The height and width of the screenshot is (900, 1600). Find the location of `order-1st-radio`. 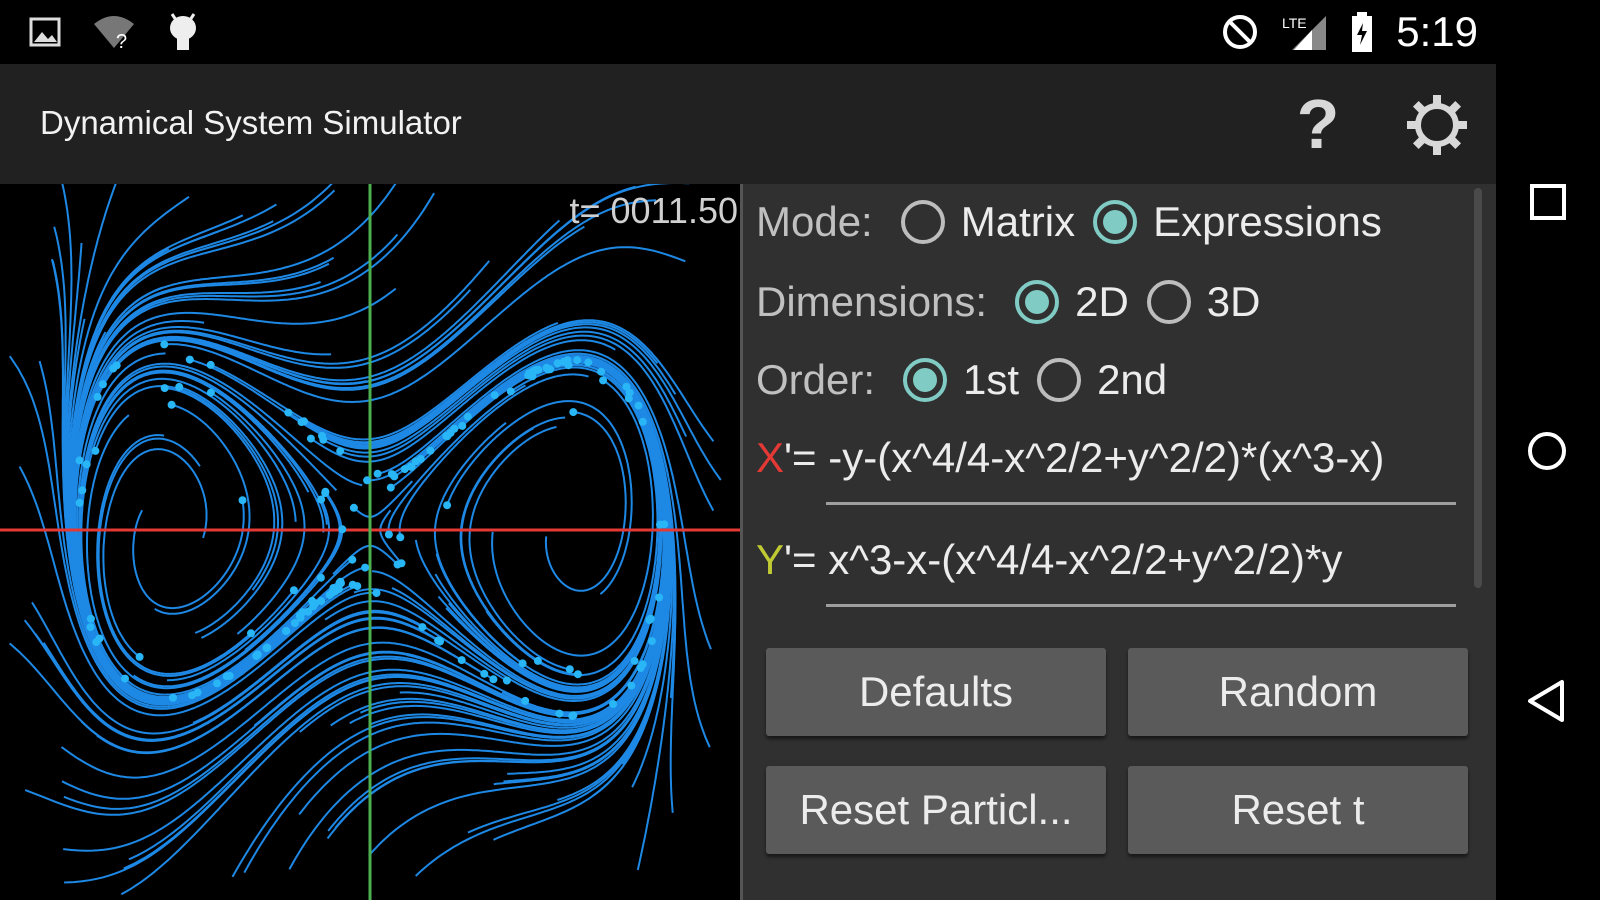

order-1st-radio is located at coordinates (925, 380).